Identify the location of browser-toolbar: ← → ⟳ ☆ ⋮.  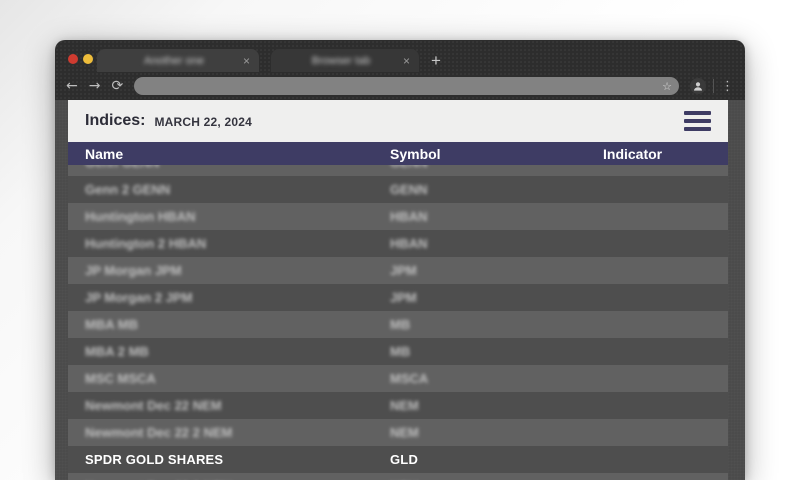
(400, 86).